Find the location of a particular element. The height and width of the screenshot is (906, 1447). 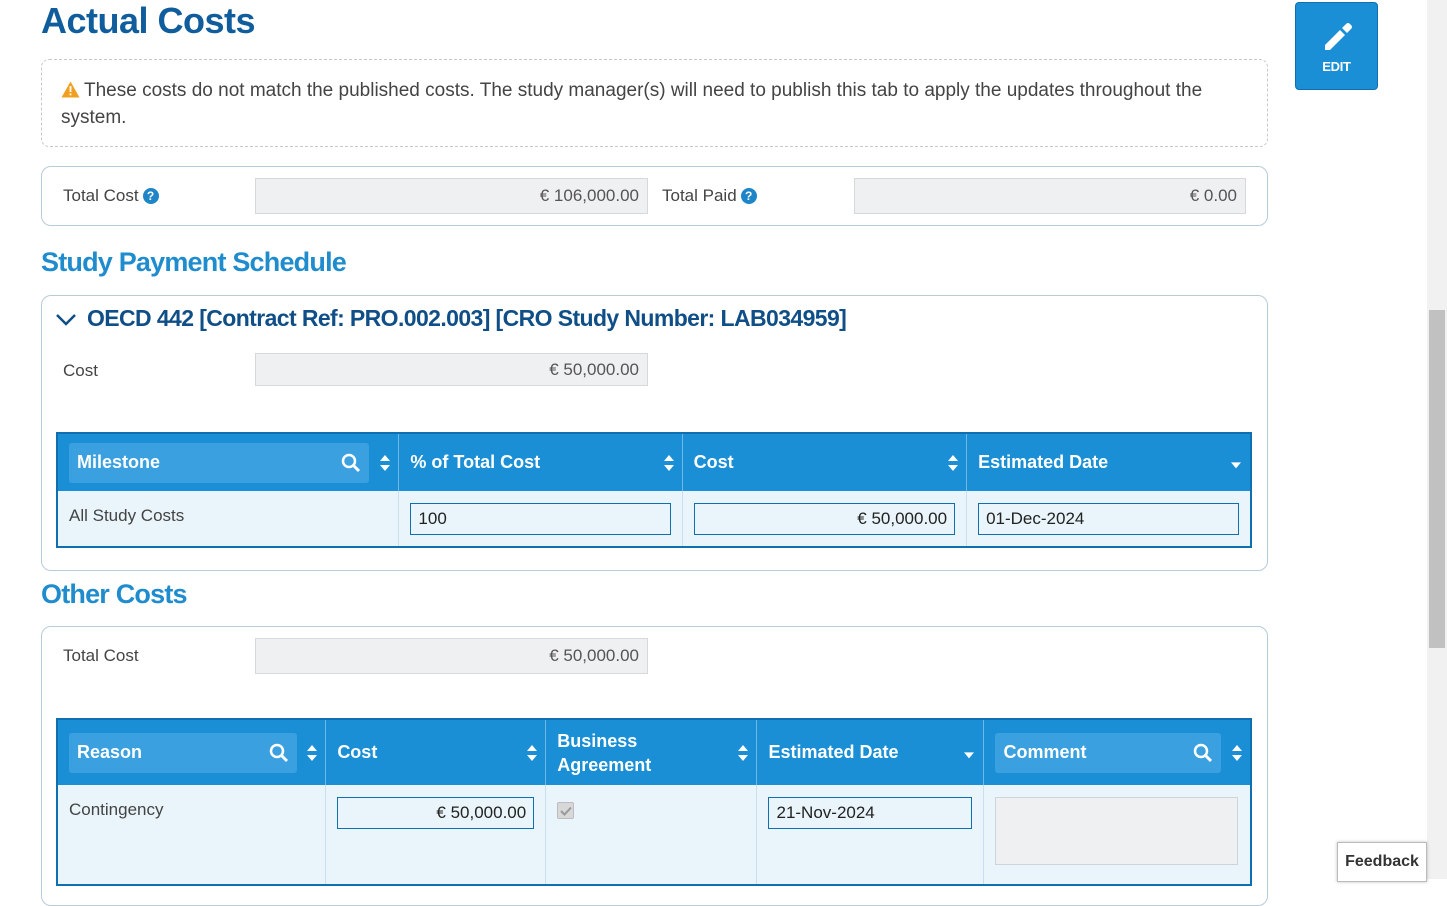

other-costs-title: Other Costs is located at coordinates (114, 594).